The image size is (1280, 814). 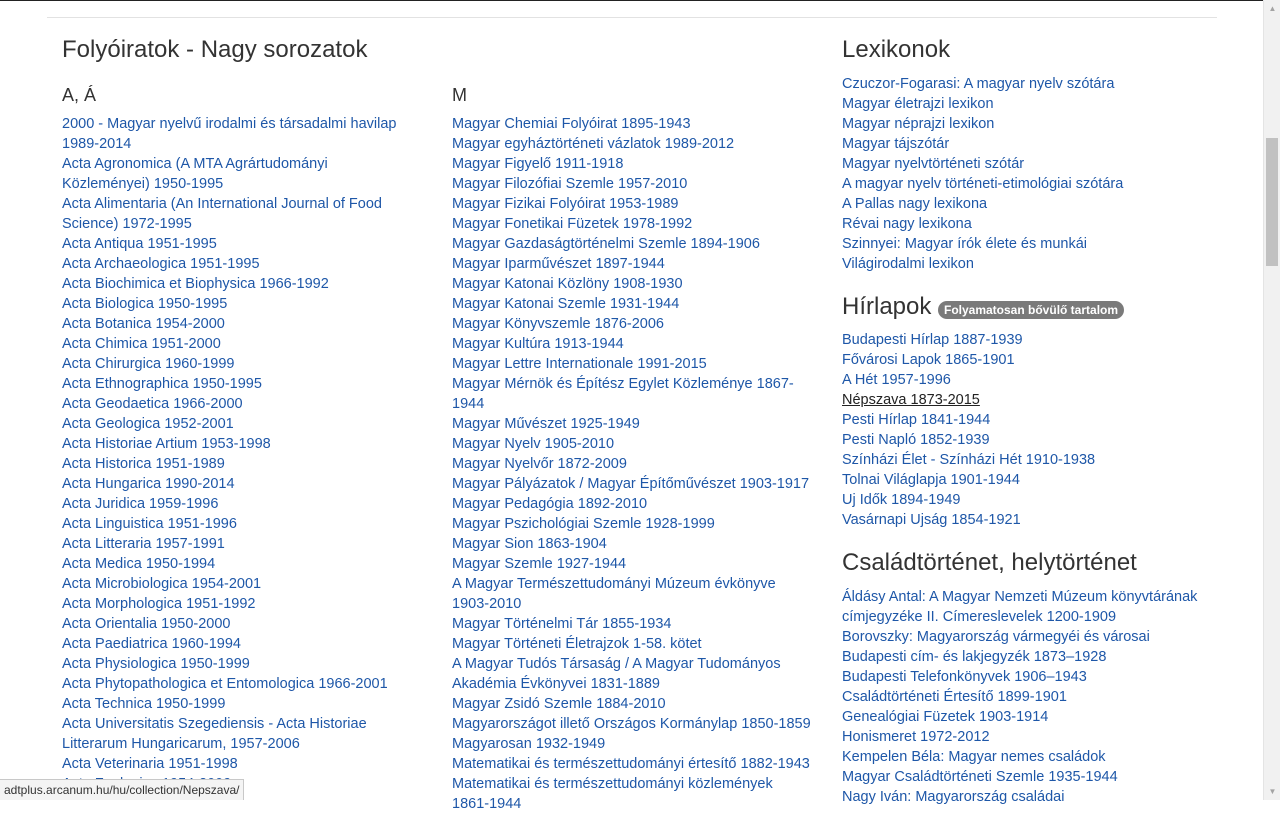 What do you see at coordinates (1272, 8) in the screenshot?
I see `scroll-up-arrow-icon: ▲` at bounding box center [1272, 8].